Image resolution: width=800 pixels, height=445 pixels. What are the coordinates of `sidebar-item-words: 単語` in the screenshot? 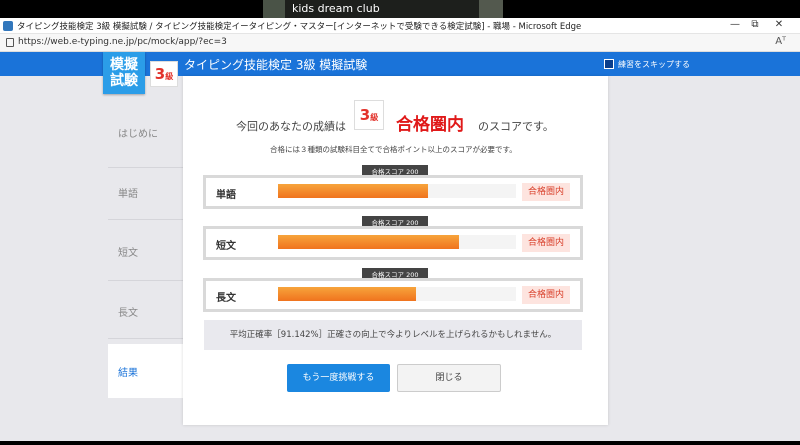 It's located at (148, 195).